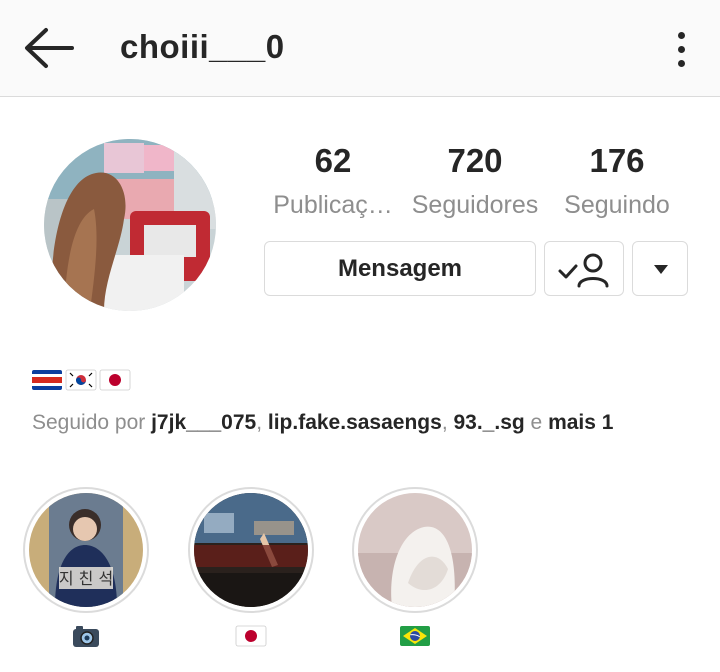  Describe the element at coordinates (617, 160) in the screenshot. I see `following-number: 176` at that location.